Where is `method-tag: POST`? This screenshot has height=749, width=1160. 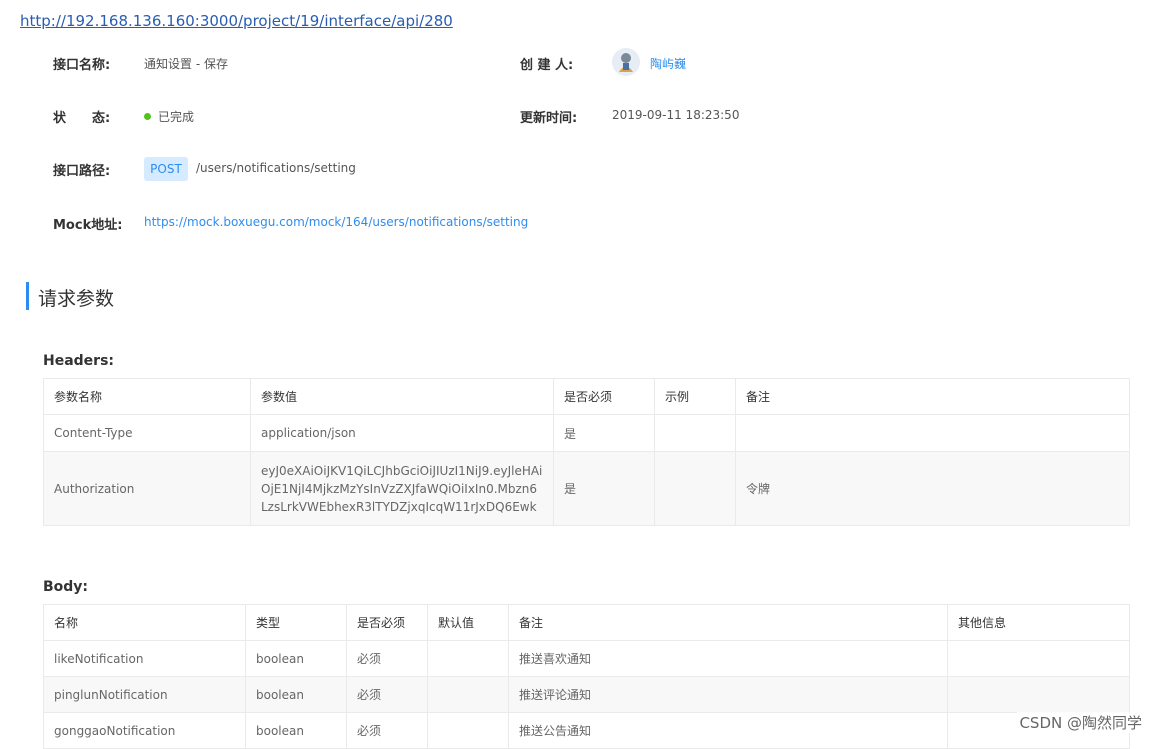
method-tag: POST is located at coordinates (166, 169).